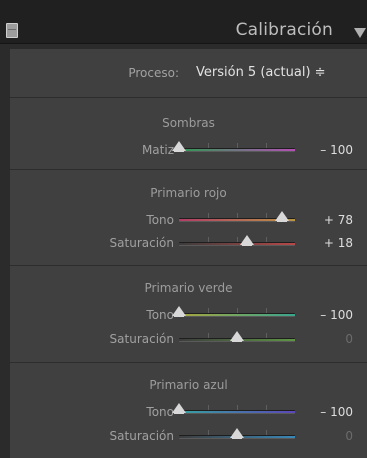 The height and width of the screenshot is (458, 367). I want to click on process-version-select: Versión 5 (actual) ≑, so click(261, 72).